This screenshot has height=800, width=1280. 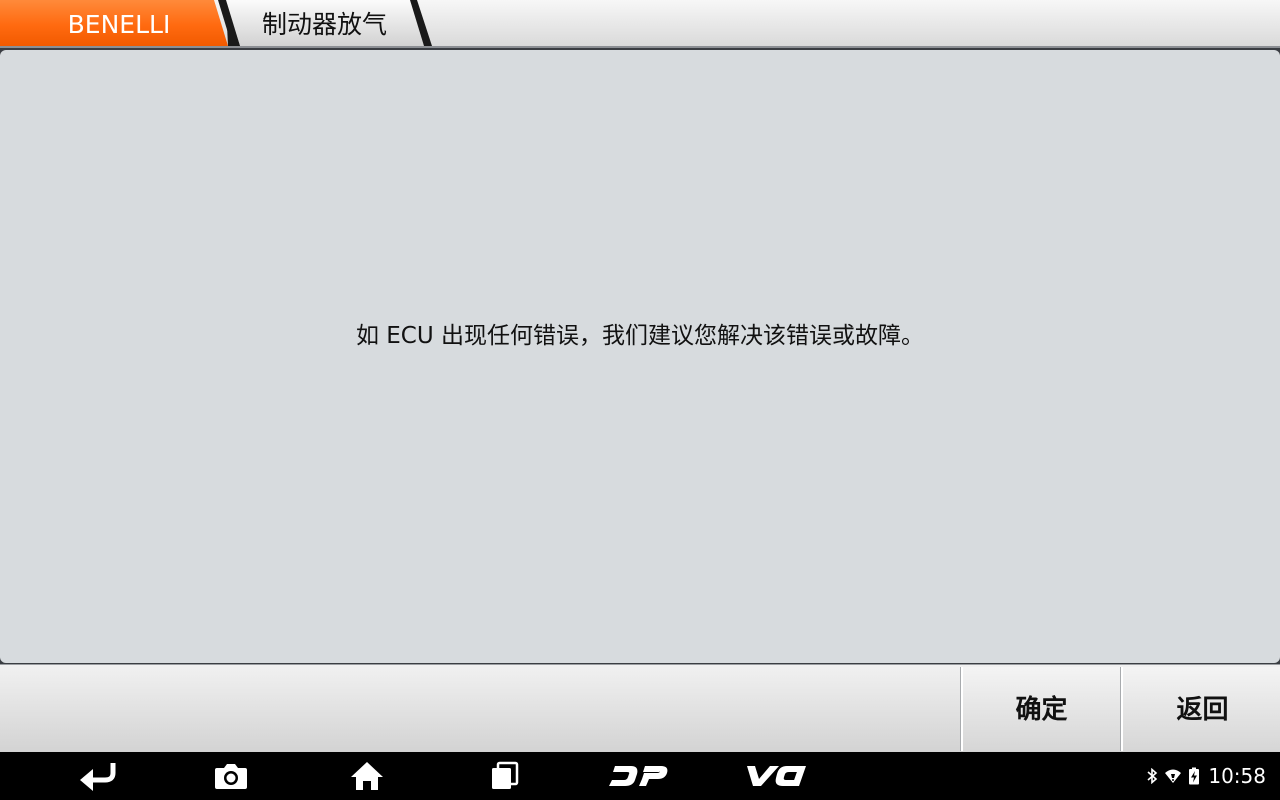 I want to click on breadcrumb-function-label: 制动器放气, so click(x=325, y=24).